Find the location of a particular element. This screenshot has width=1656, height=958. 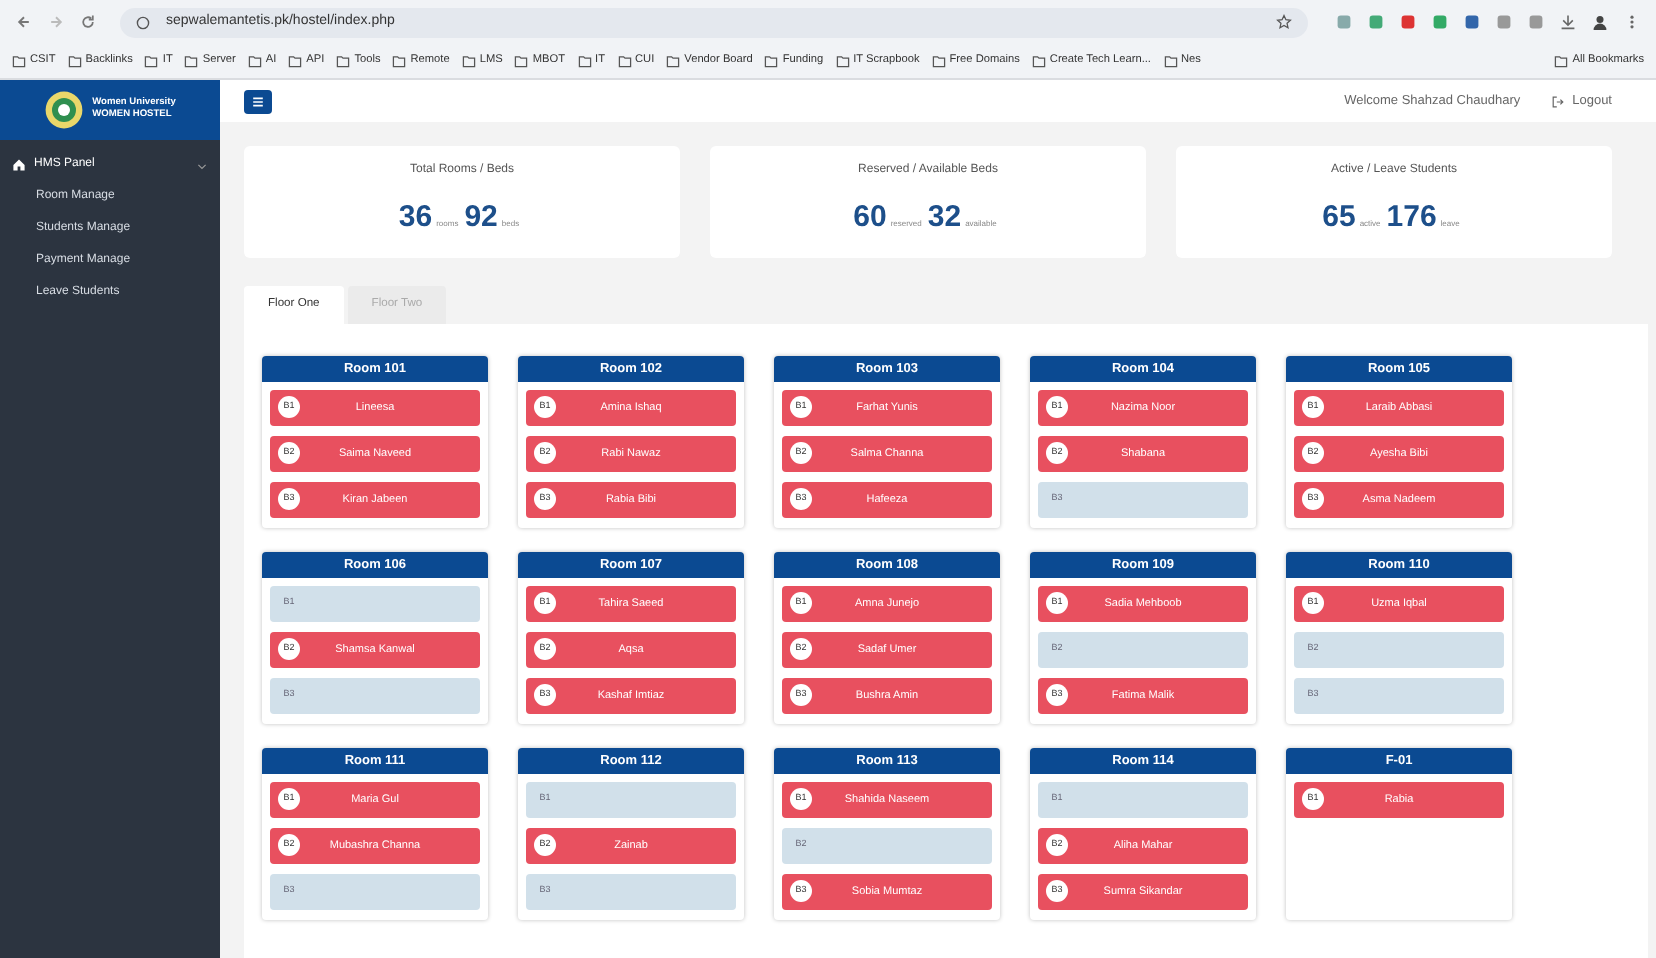

stat-value: 92 is located at coordinates (481, 218).